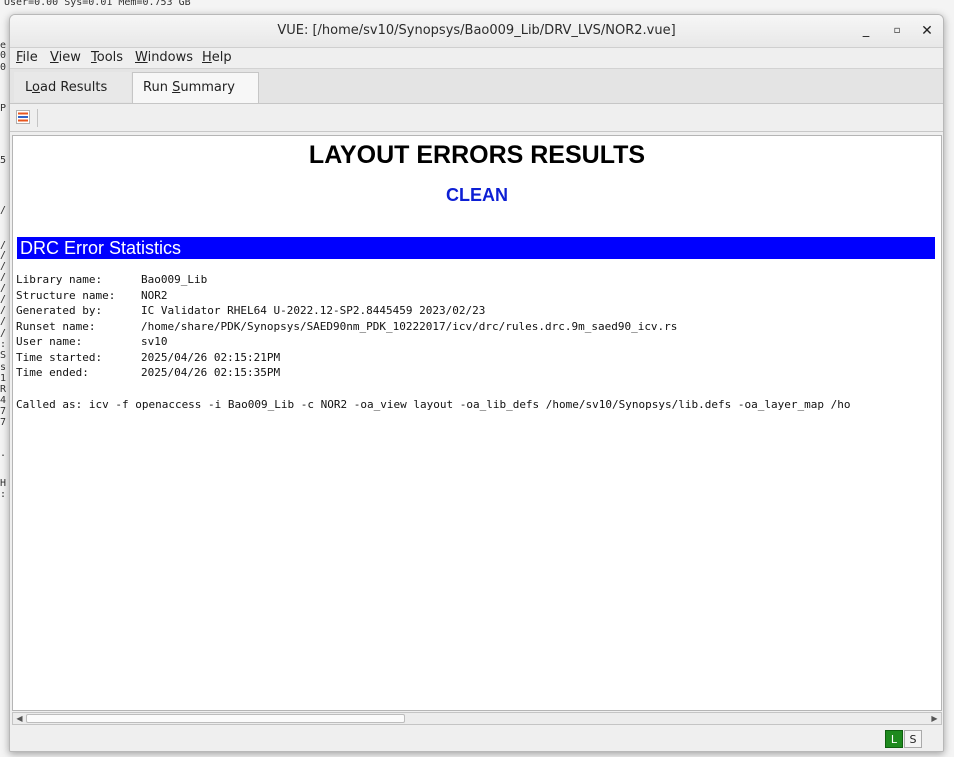 This screenshot has height=757, width=954. I want to click on menu-view: View, so click(65, 57).